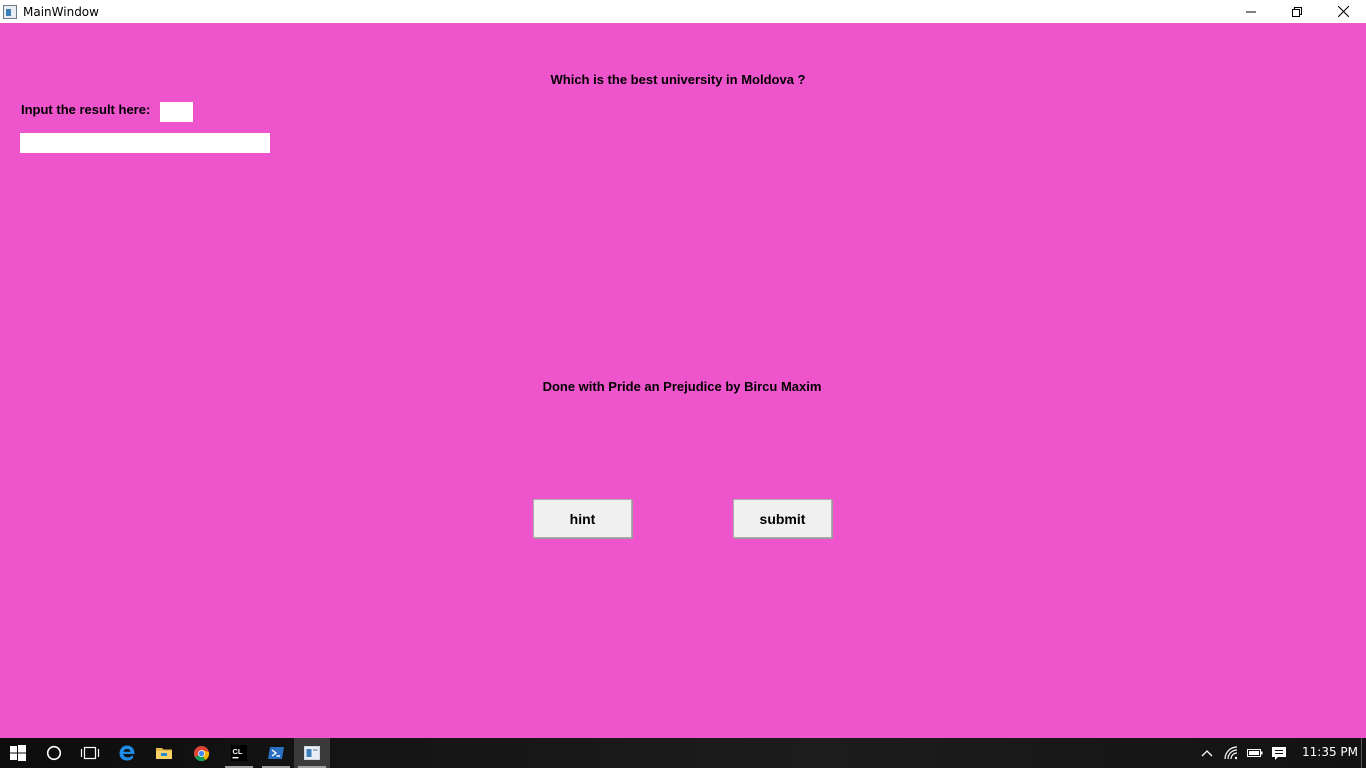  I want to click on network-tray-button, so click(1232, 753).